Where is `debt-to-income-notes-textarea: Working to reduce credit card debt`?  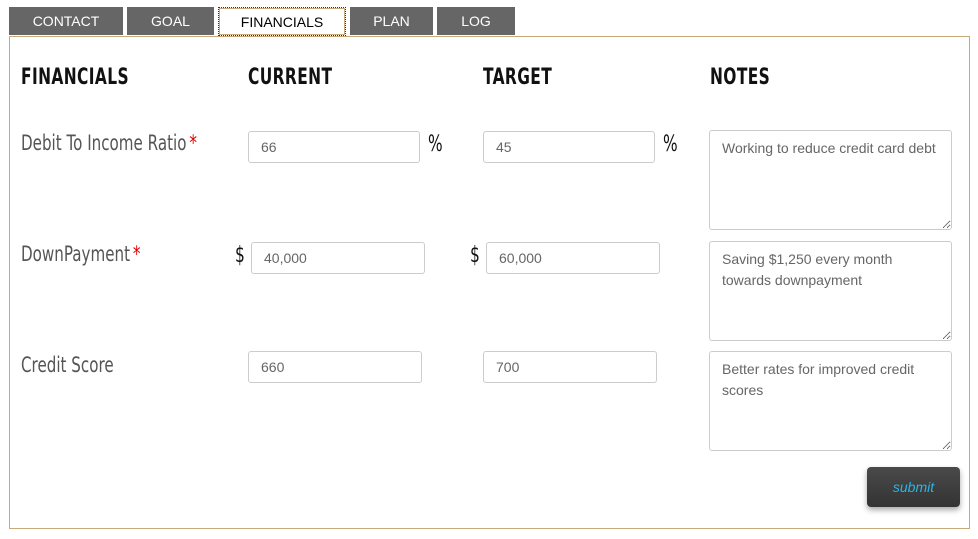
debt-to-income-notes-textarea: Working to reduce credit card debt is located at coordinates (830, 180).